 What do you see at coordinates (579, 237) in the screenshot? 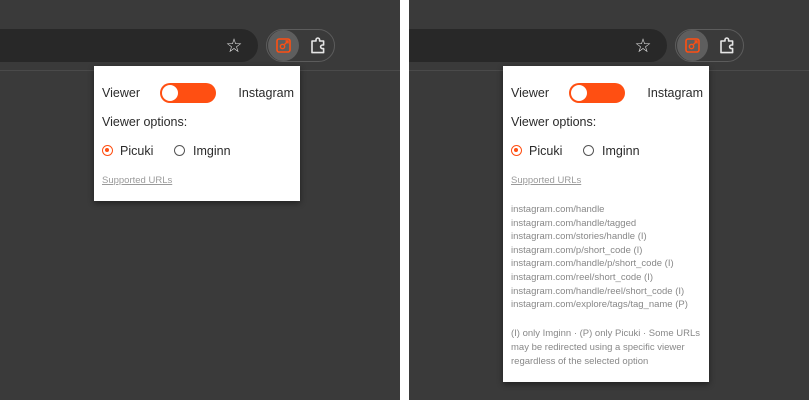
I see `list-item: instagram.com/stories/handle (I)` at bounding box center [579, 237].